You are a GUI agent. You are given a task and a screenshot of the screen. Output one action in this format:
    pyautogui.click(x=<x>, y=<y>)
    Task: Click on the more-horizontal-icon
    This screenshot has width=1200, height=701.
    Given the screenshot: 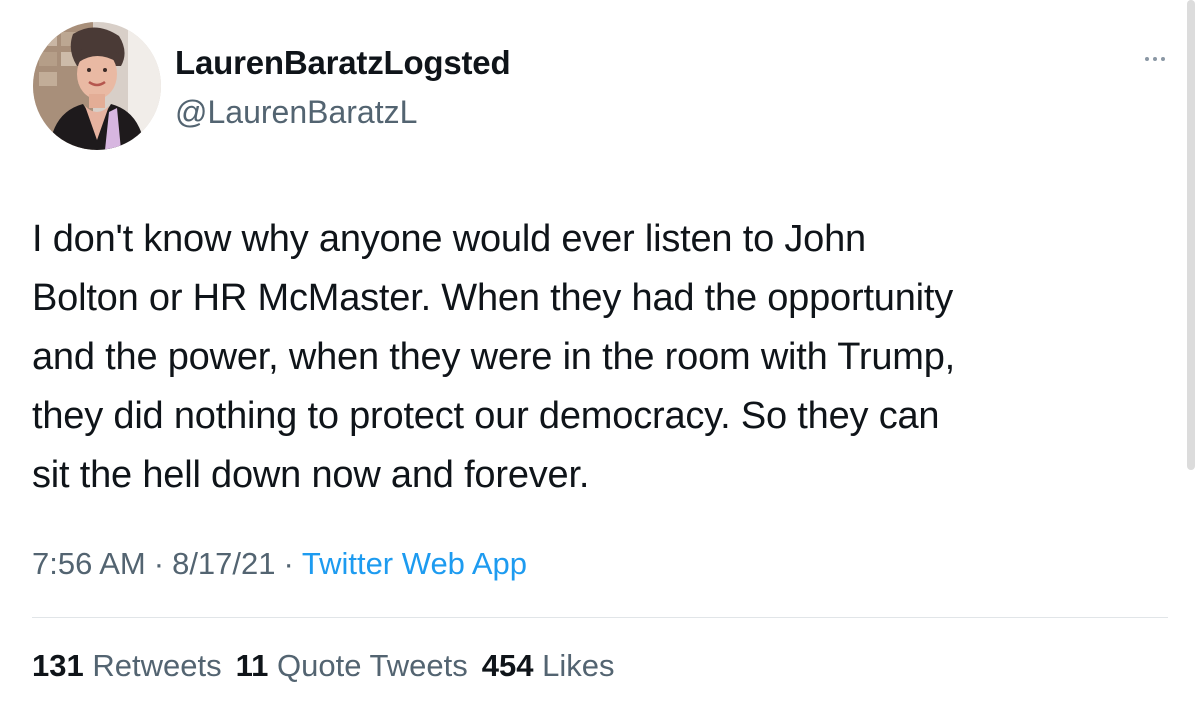 What is the action you would take?
    pyautogui.click(x=1155, y=59)
    